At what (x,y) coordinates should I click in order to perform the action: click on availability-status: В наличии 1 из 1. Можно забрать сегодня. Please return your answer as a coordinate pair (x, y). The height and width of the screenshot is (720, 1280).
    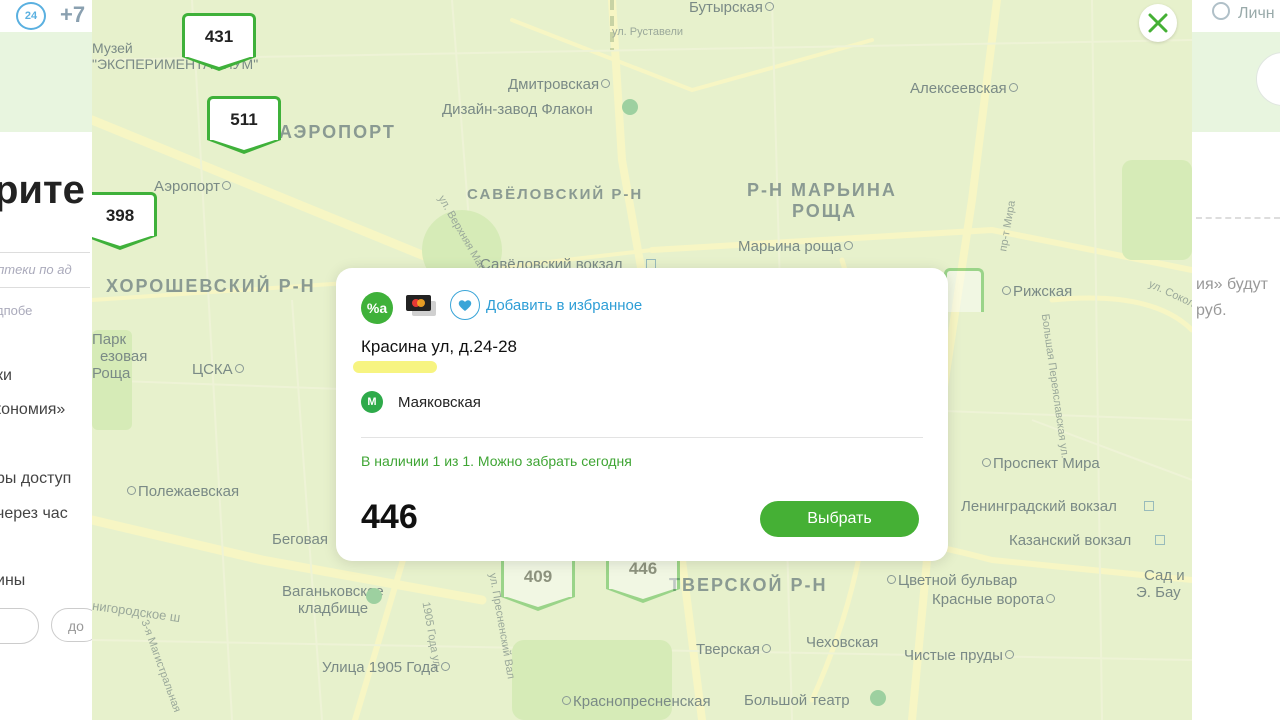
    Looking at the image, I should click on (496, 461).